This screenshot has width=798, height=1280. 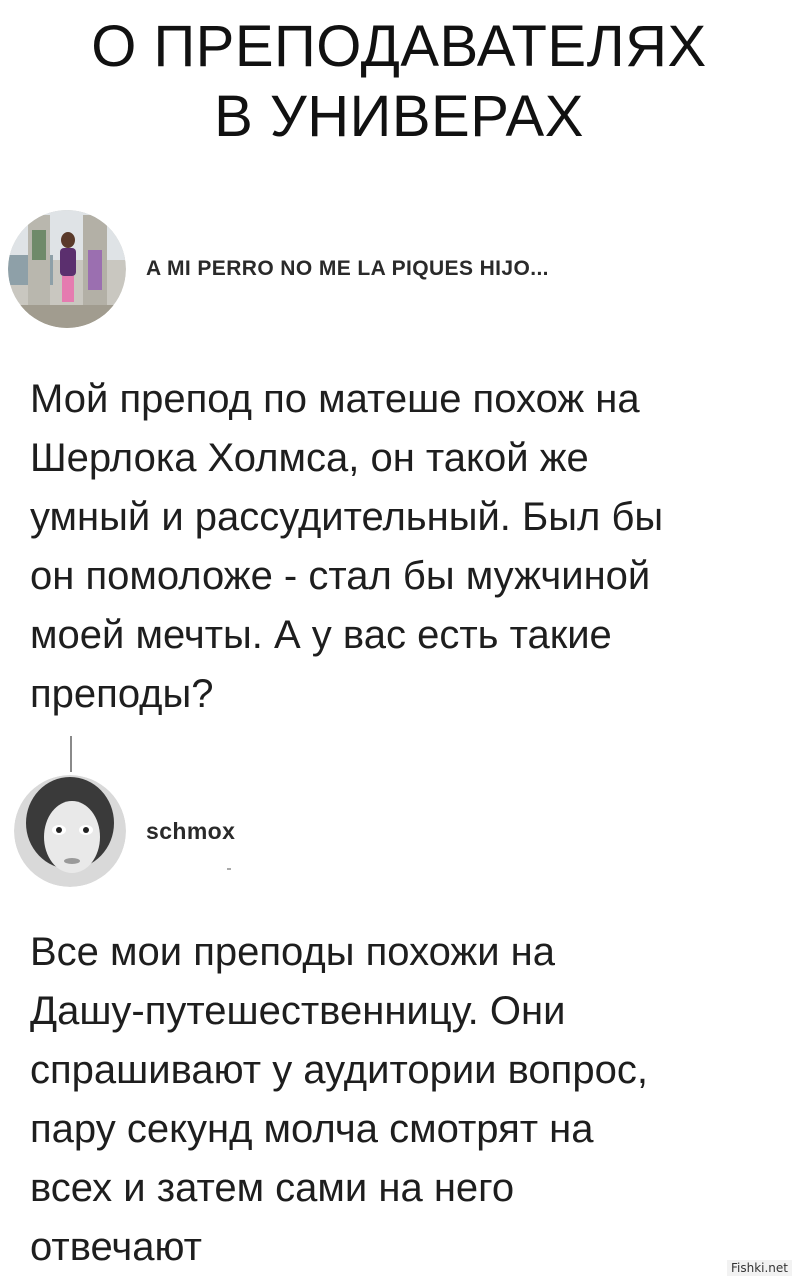 I want to click on text-line: отвечают, so click(x=116, y=1247).